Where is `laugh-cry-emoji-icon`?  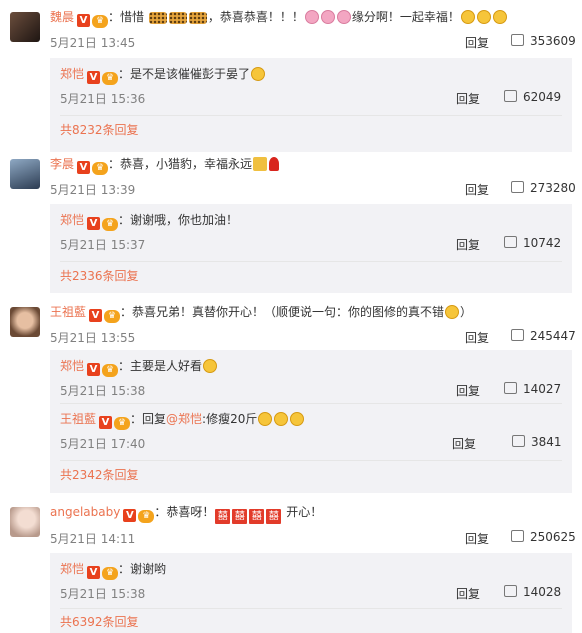 laugh-cry-emoji-icon is located at coordinates (297, 419).